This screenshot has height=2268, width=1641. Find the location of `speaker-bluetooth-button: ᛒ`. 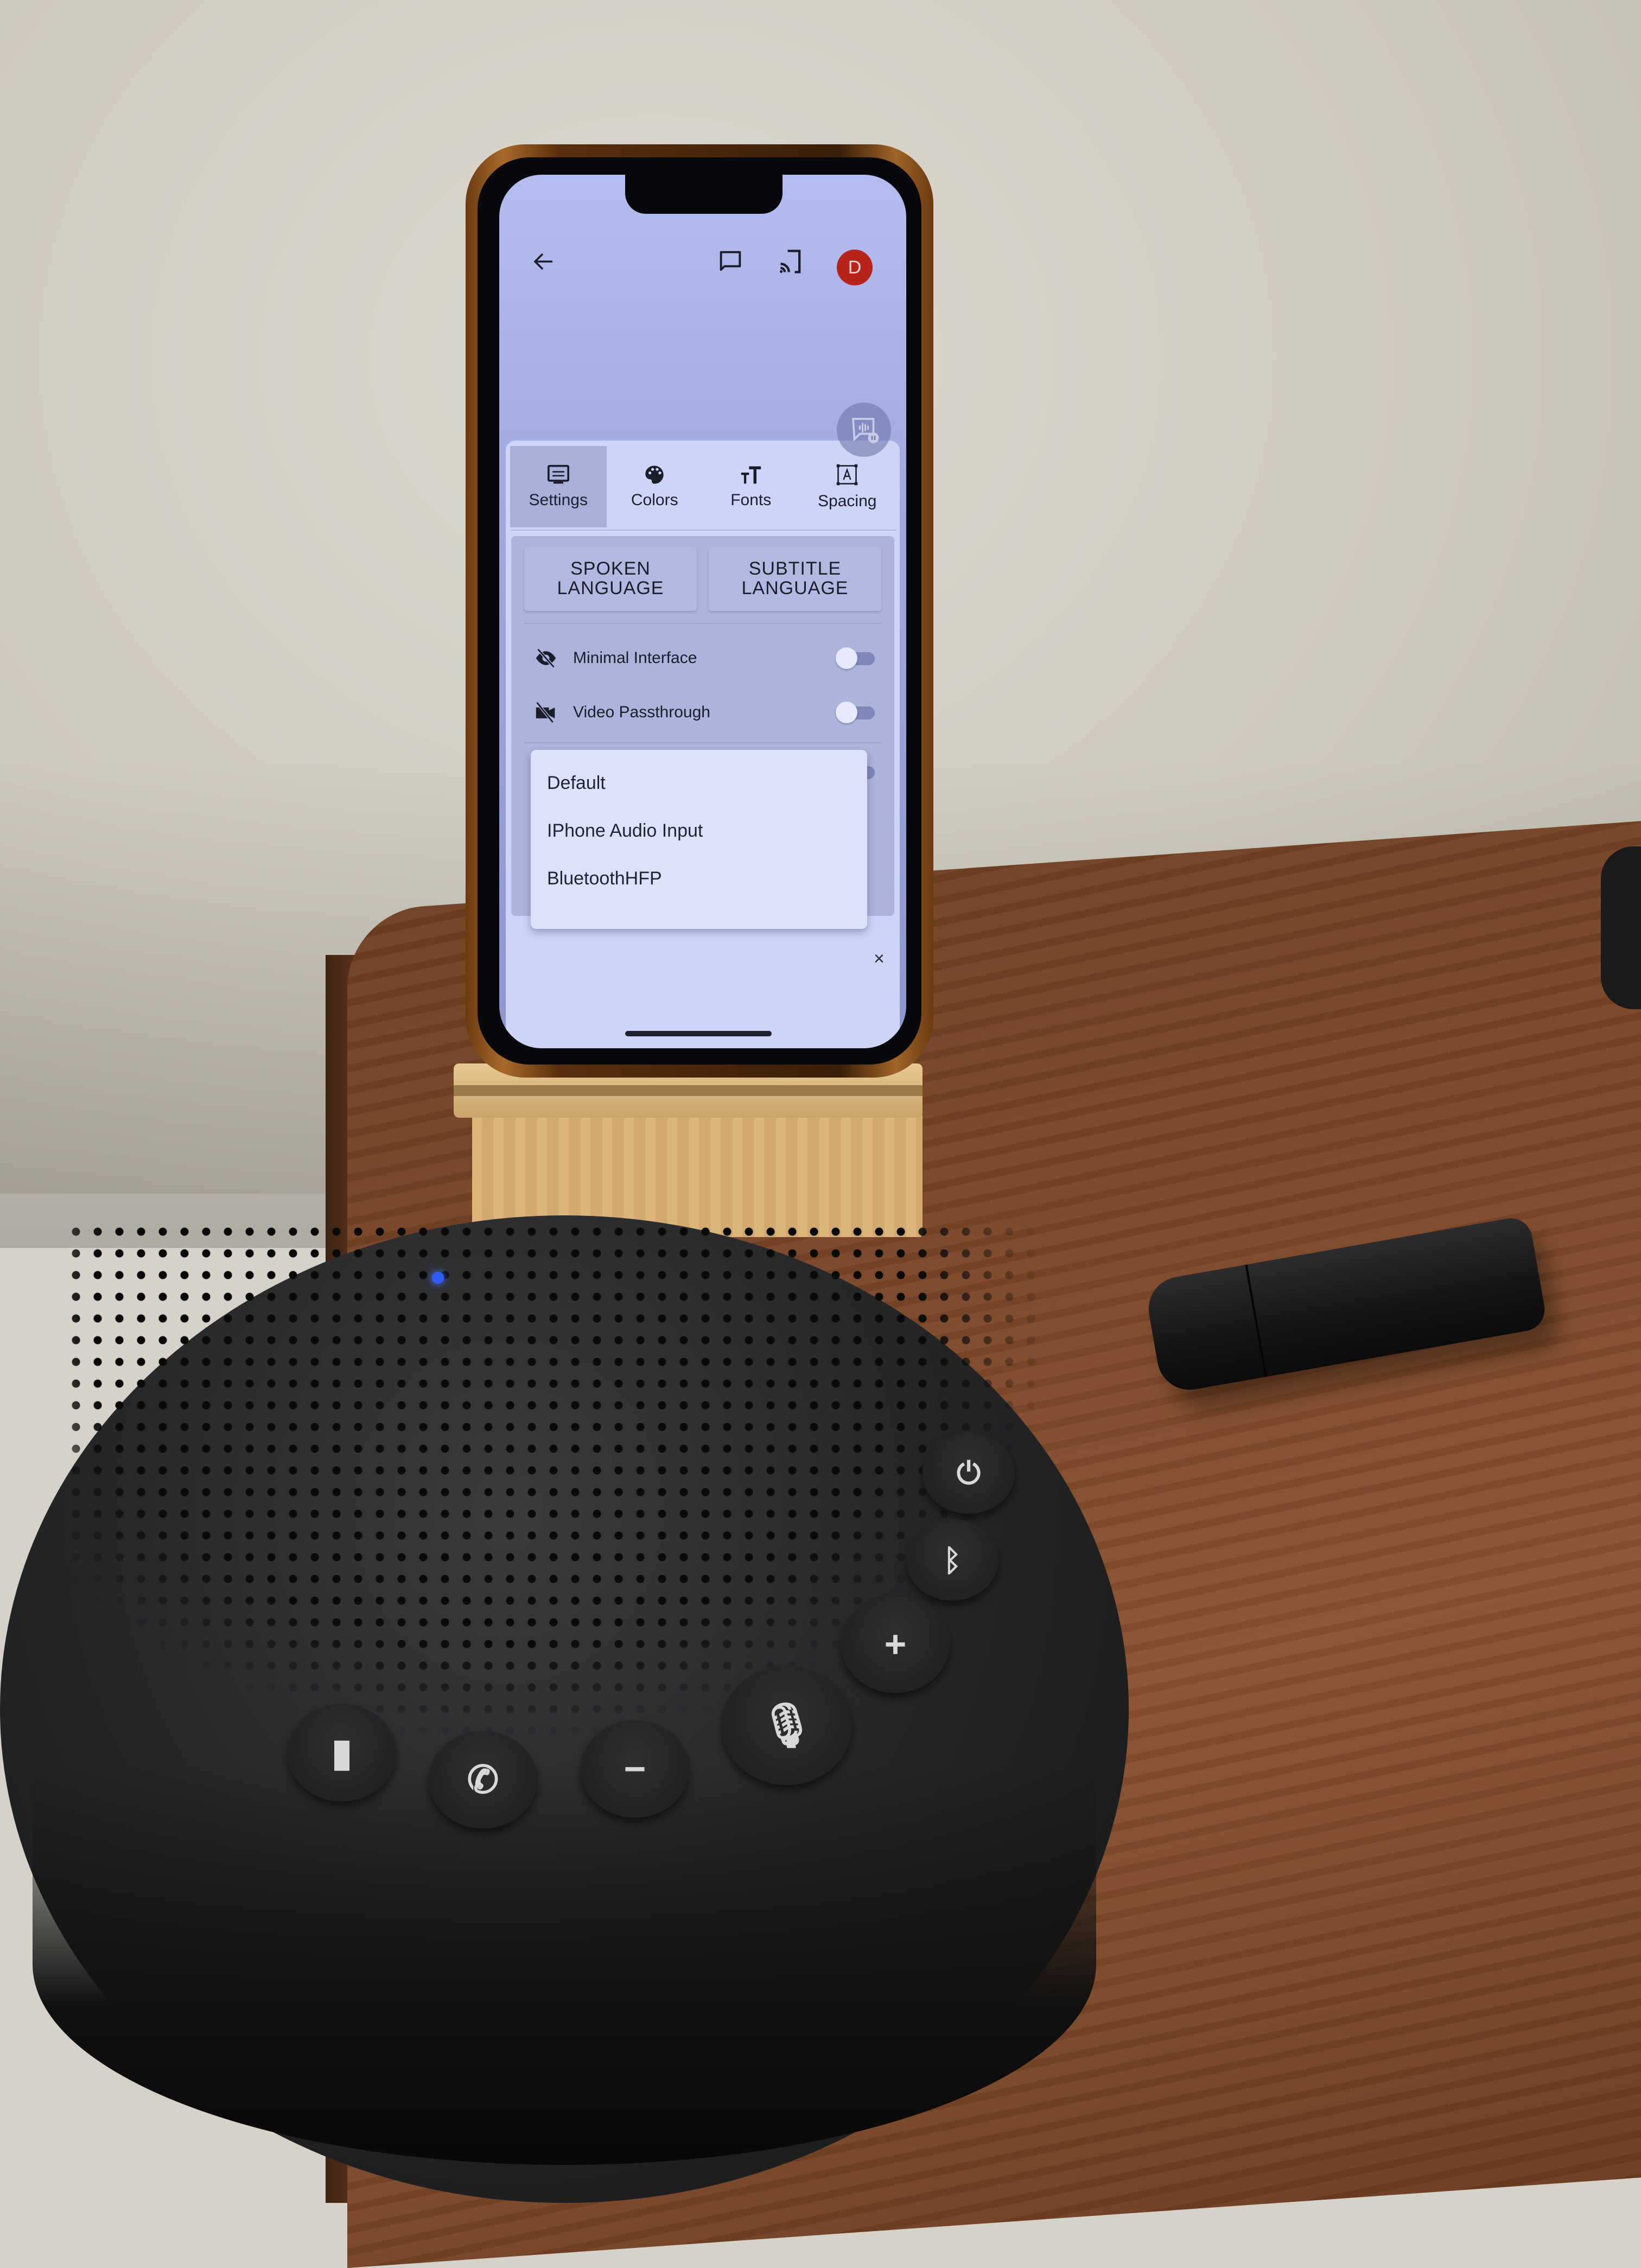

speaker-bluetooth-button: ᛒ is located at coordinates (952, 1560).